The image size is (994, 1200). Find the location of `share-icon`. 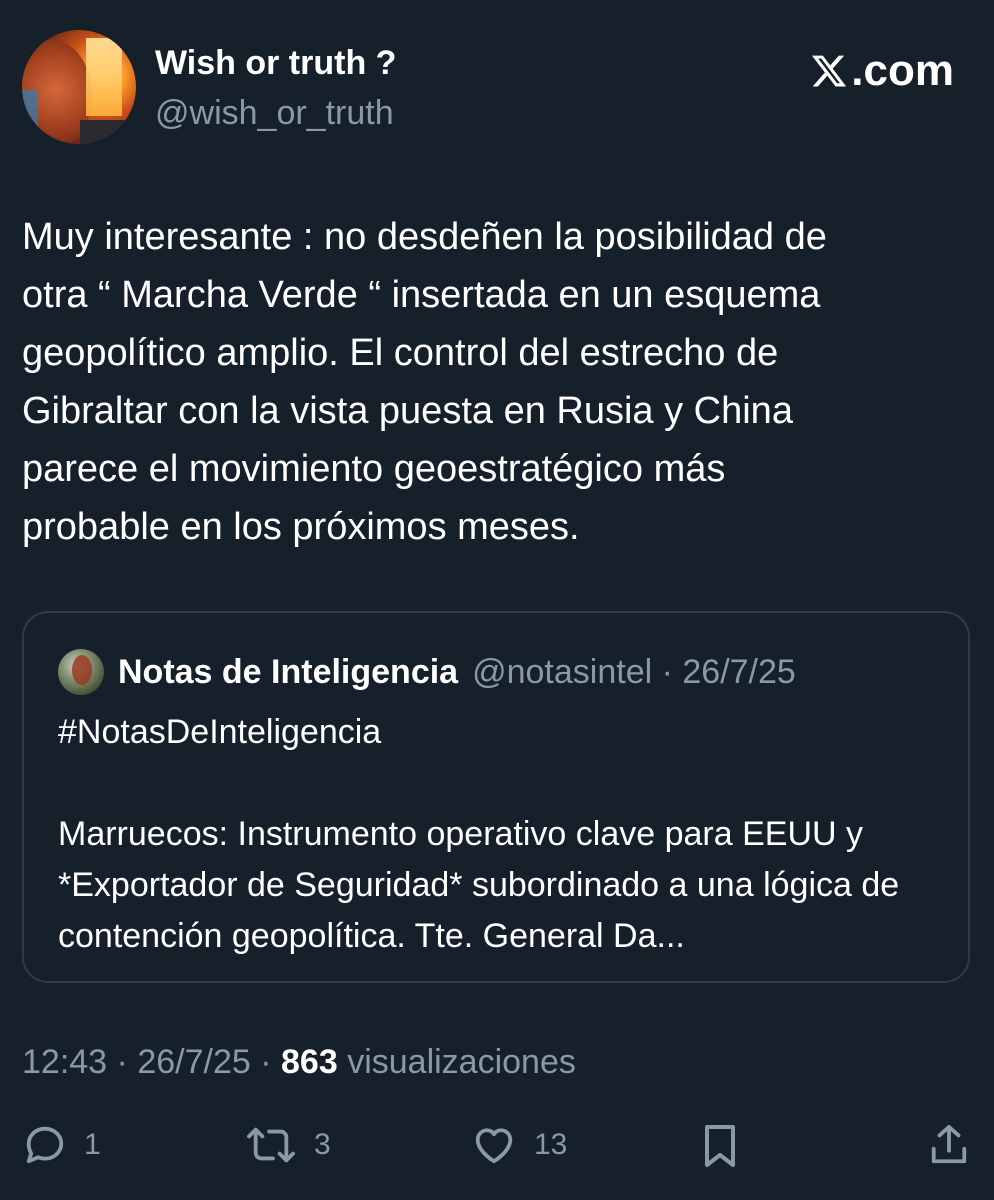

share-icon is located at coordinates (949, 1144).